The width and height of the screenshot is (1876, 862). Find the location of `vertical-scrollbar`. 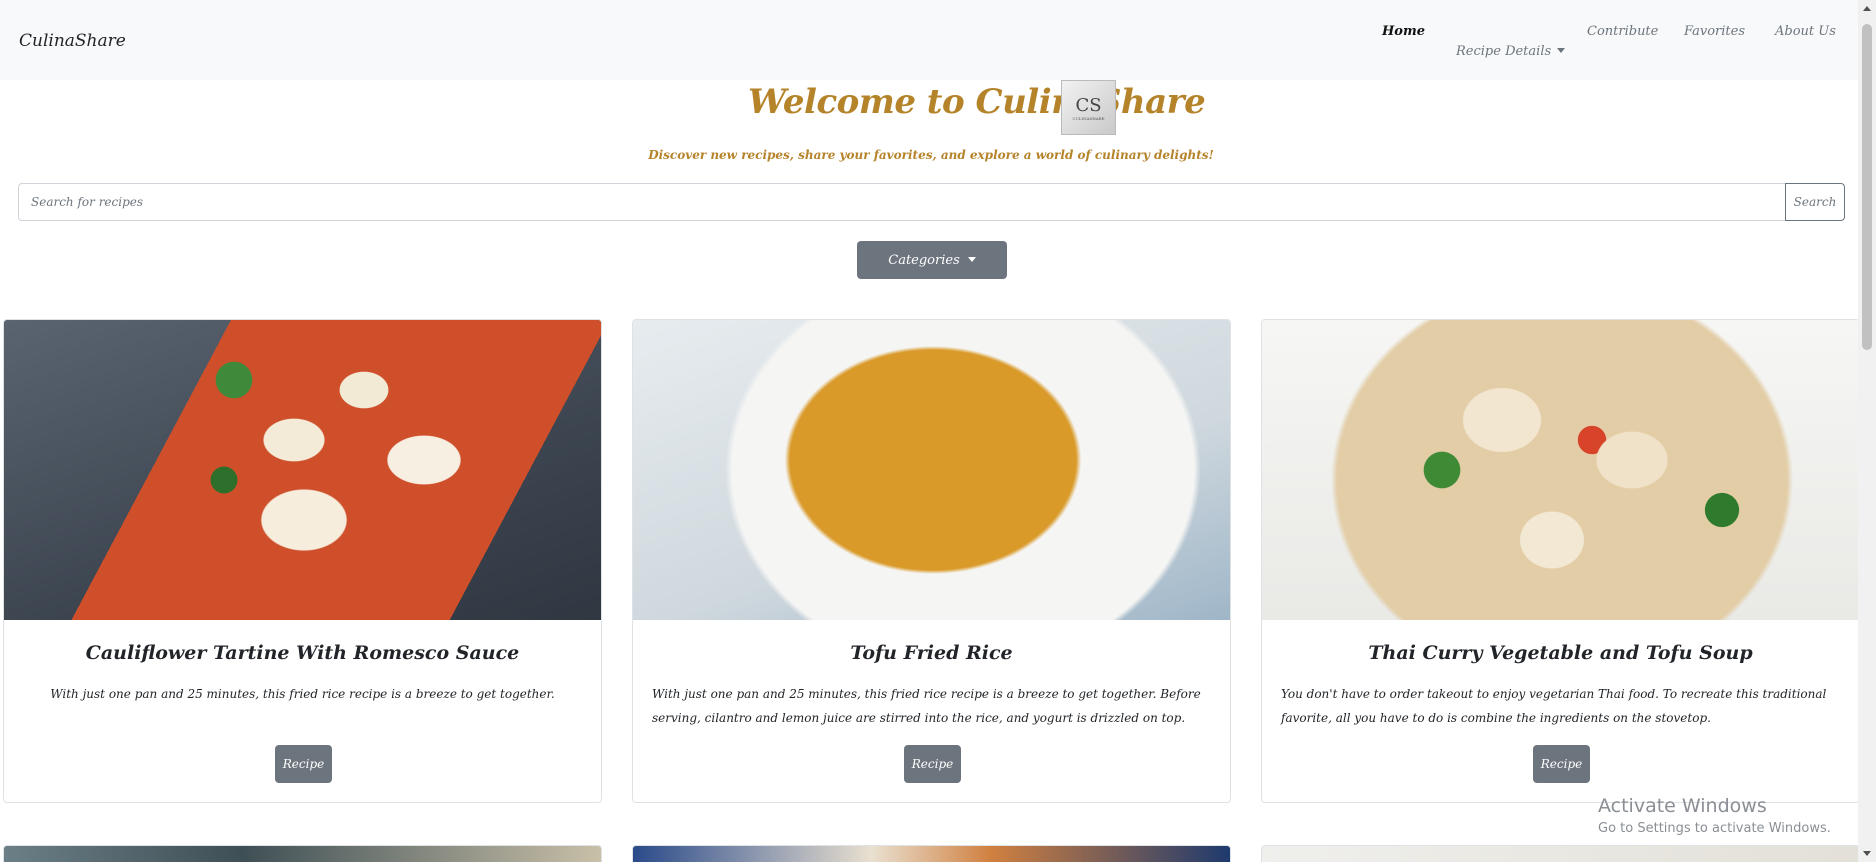

vertical-scrollbar is located at coordinates (1867, 431).